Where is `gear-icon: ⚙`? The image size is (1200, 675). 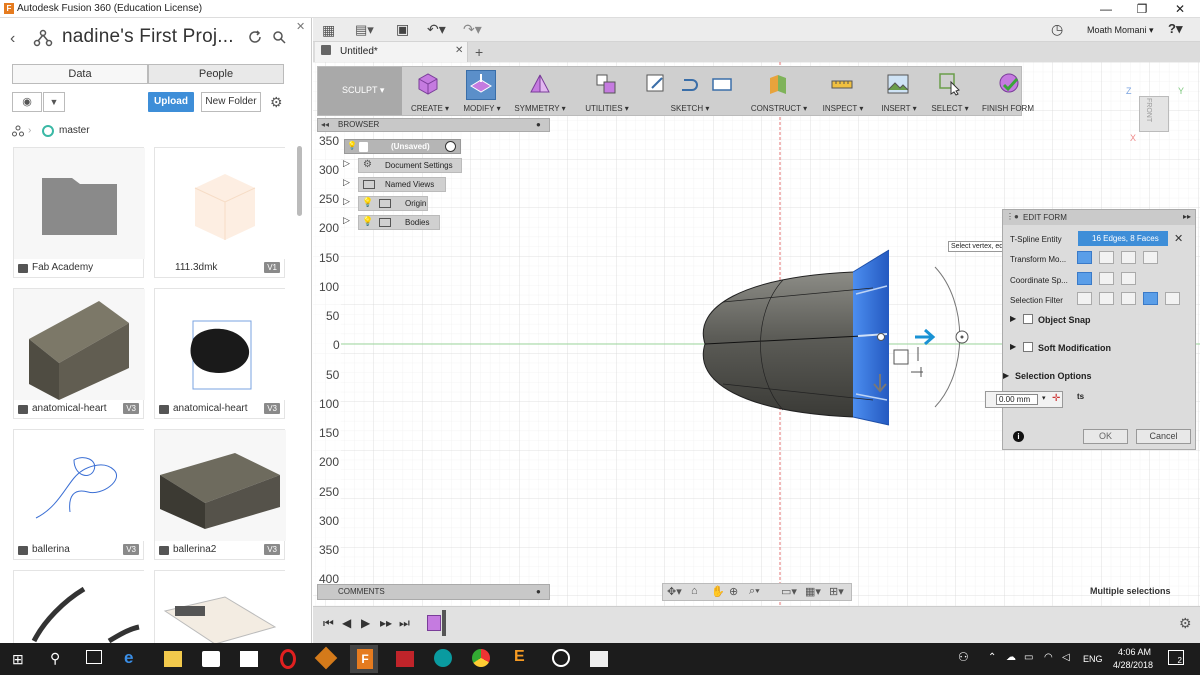
gear-icon: ⚙ is located at coordinates (276, 102).